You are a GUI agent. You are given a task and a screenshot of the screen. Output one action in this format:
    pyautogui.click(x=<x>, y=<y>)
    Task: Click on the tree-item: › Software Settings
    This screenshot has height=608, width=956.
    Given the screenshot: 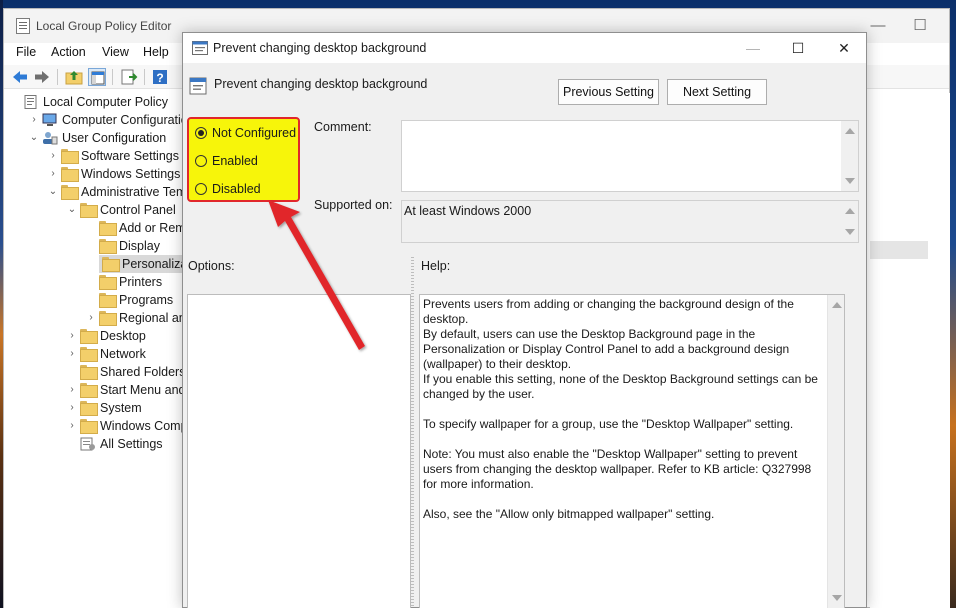 What is the action you would take?
    pyautogui.click(x=95, y=156)
    